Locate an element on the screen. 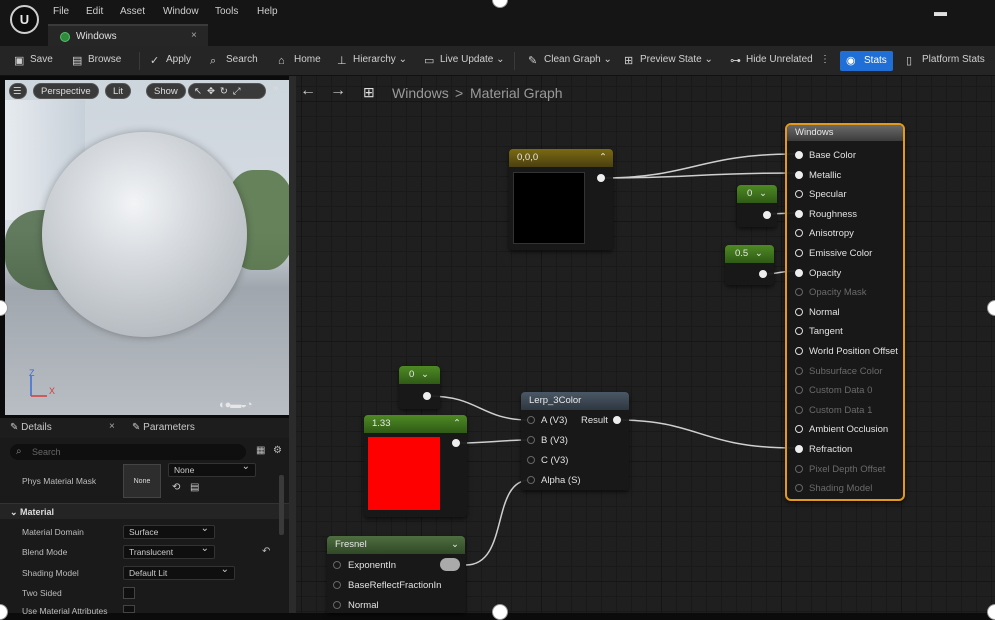 The width and height of the screenshot is (995, 620). tab-close-button: × is located at coordinates (194, 35).